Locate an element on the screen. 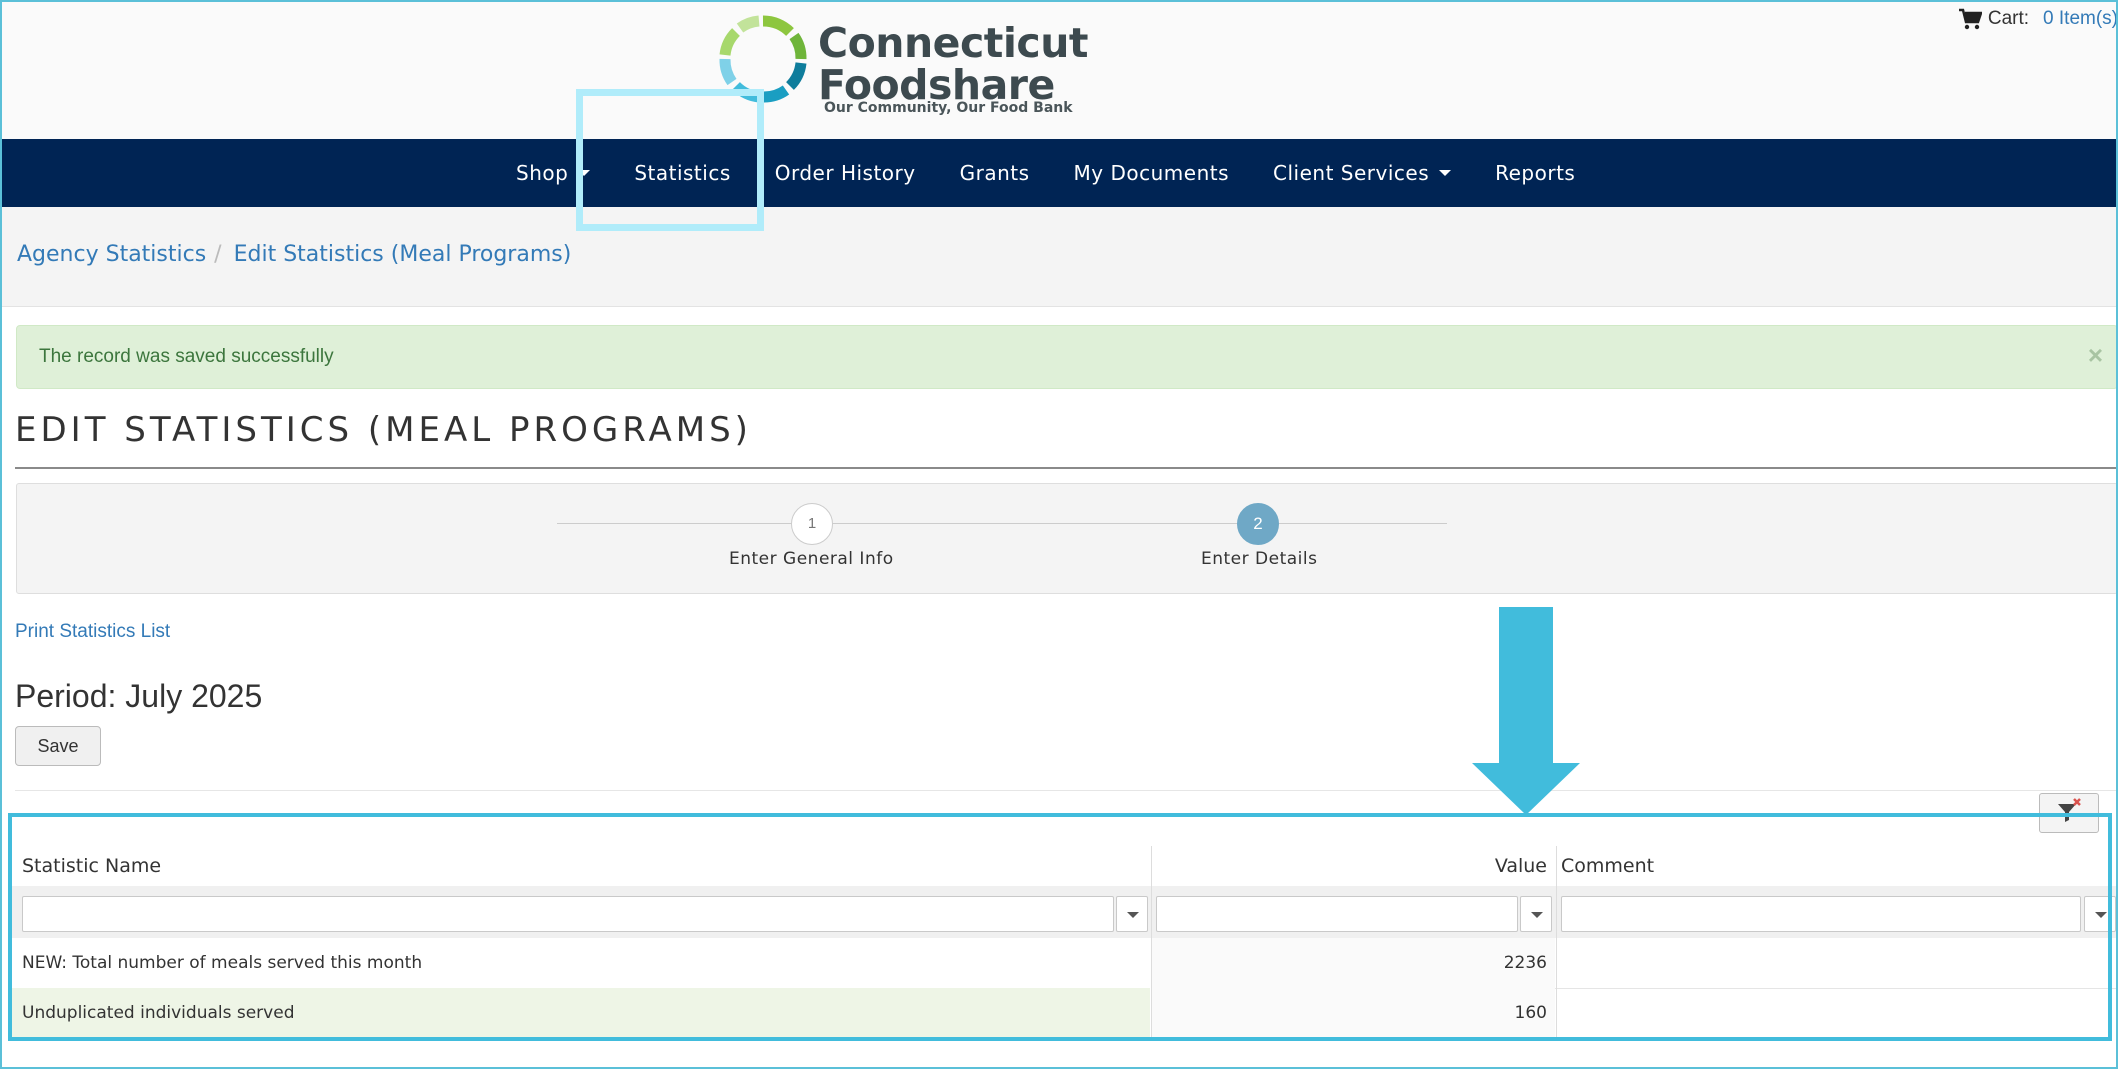 This screenshot has height=1069, width=2118. nav-item-client-services: Client Services is located at coordinates (1362, 173).